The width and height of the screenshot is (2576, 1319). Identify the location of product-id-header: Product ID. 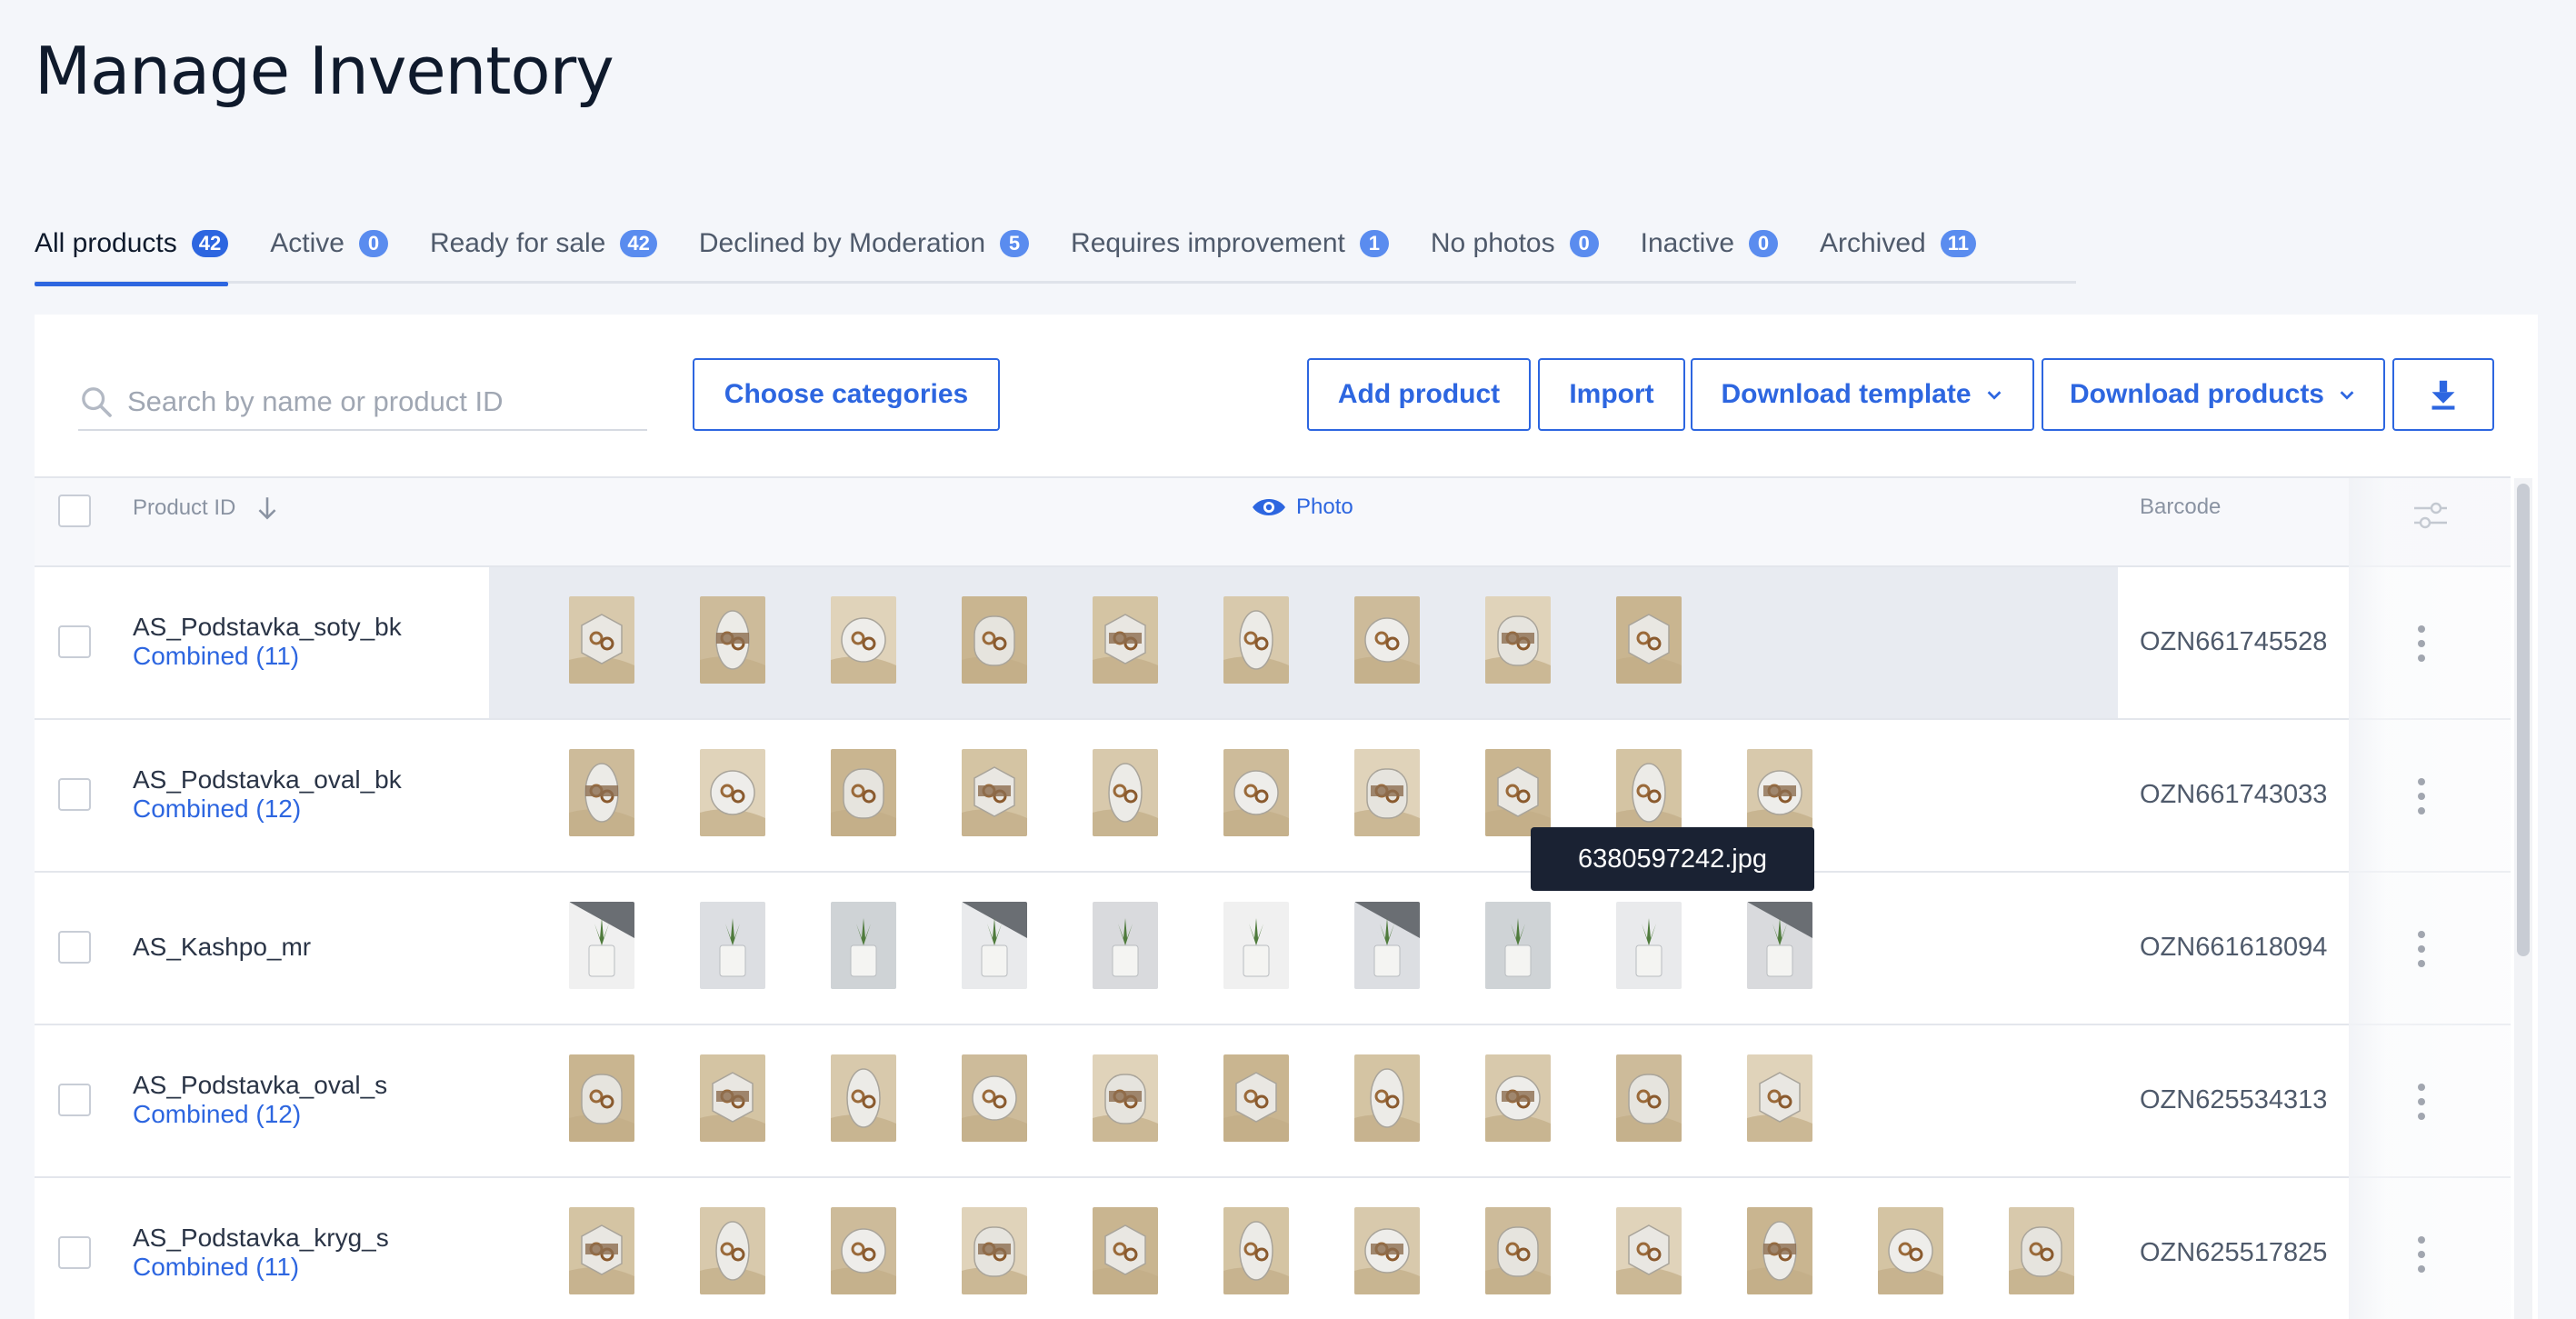
(206, 508).